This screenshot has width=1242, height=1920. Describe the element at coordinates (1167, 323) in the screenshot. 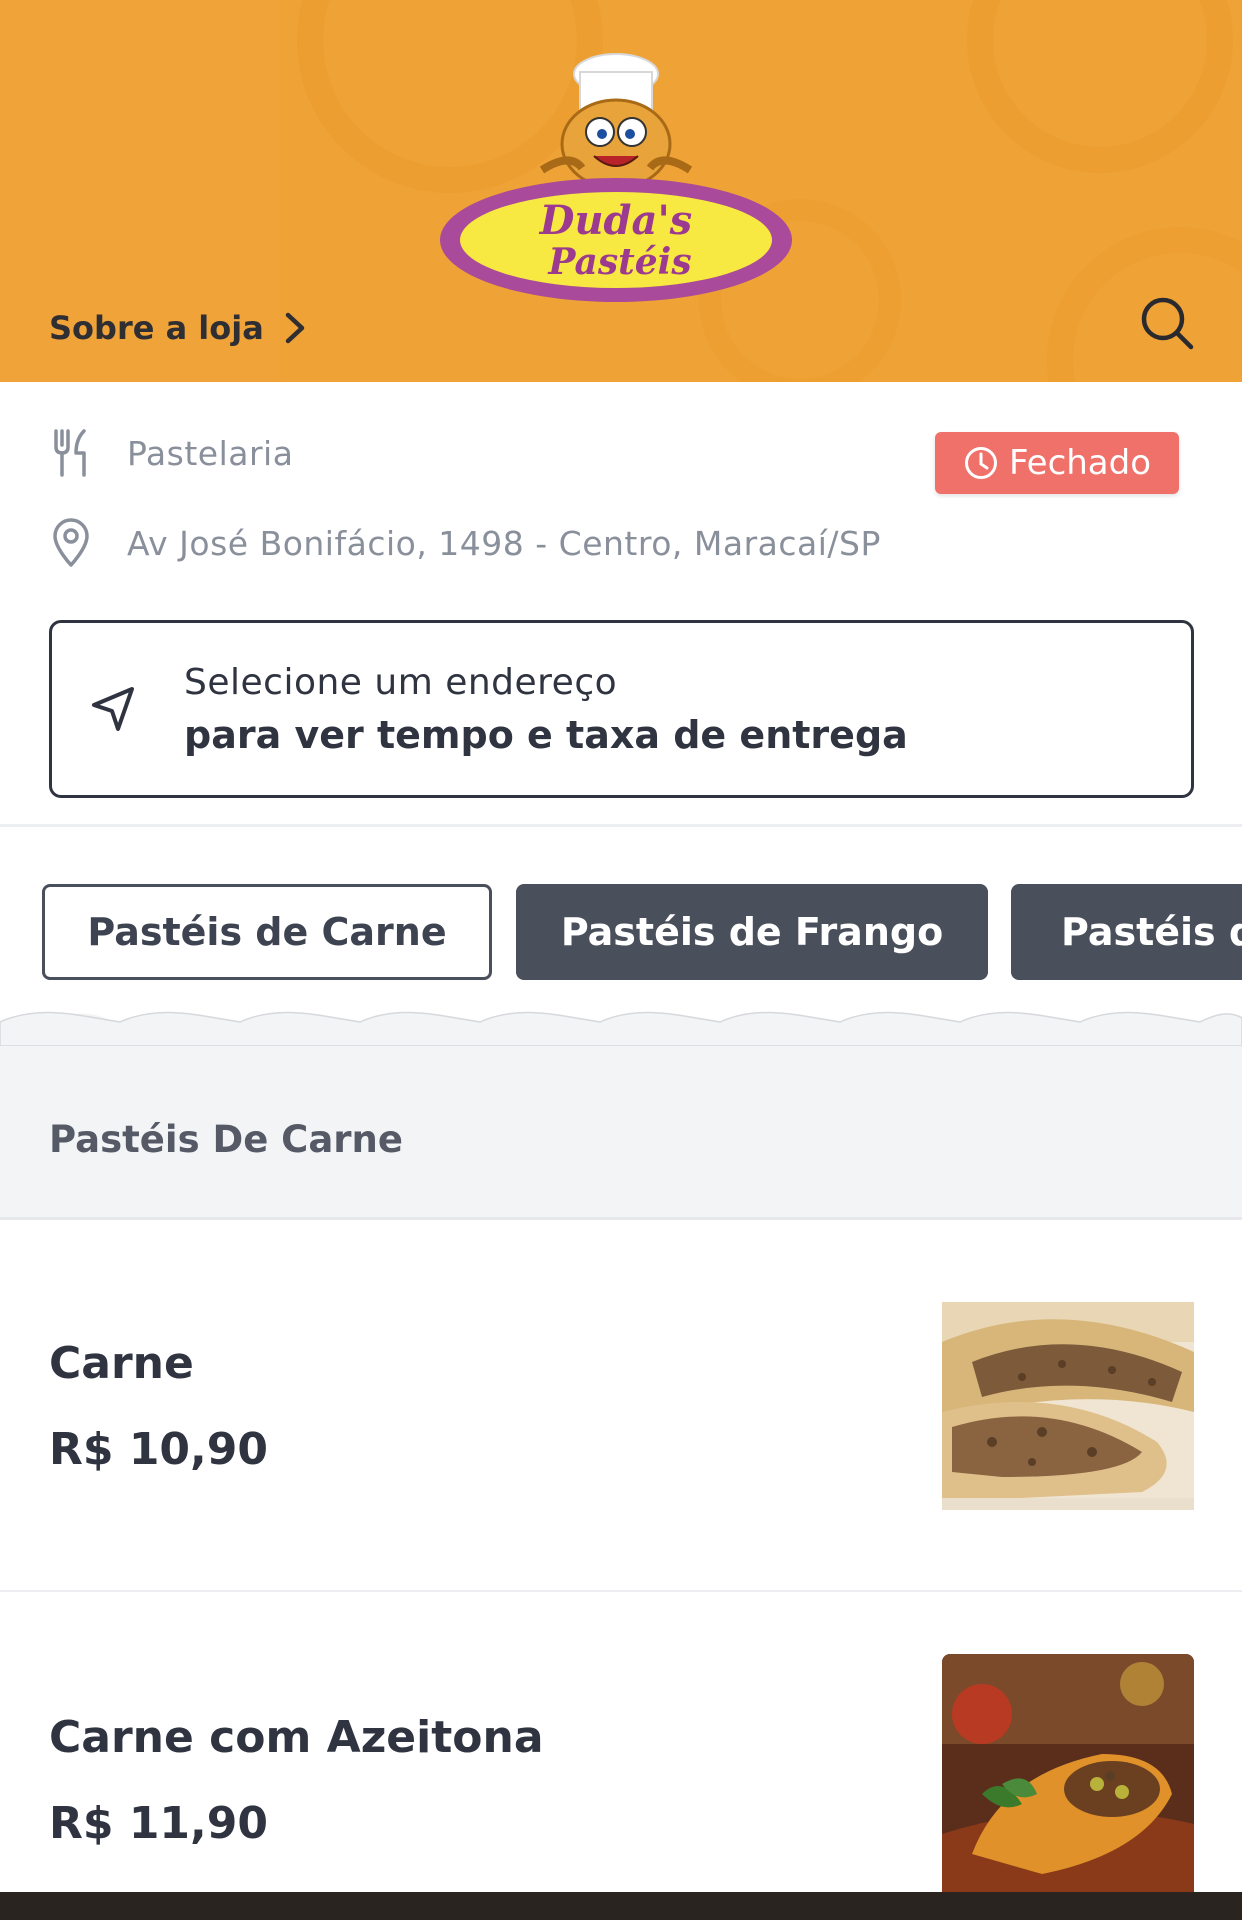

I see `search-icon` at that location.